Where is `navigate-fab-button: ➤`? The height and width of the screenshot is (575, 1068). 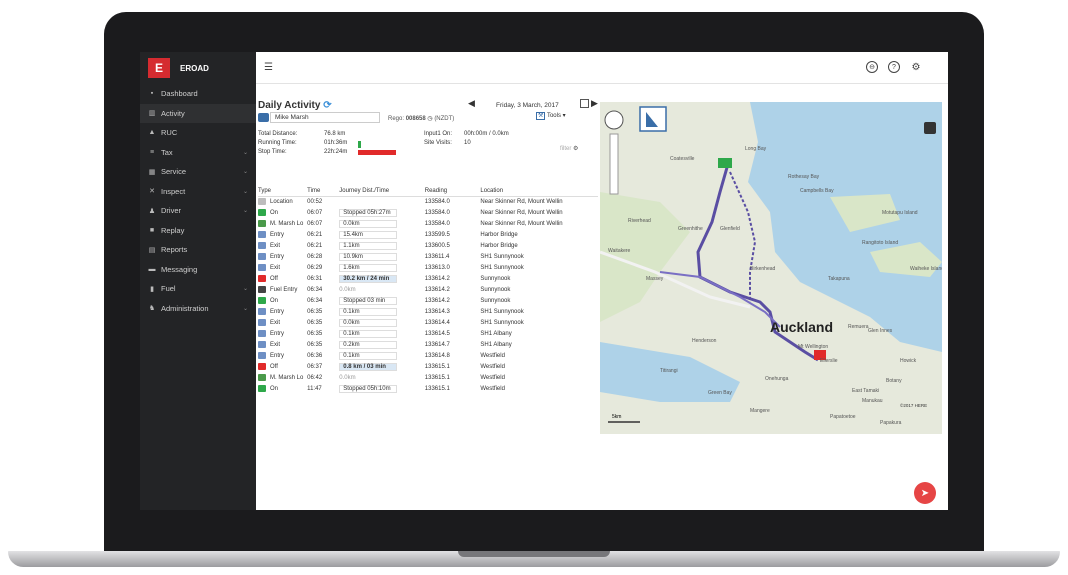 navigate-fab-button: ➤ is located at coordinates (925, 493).